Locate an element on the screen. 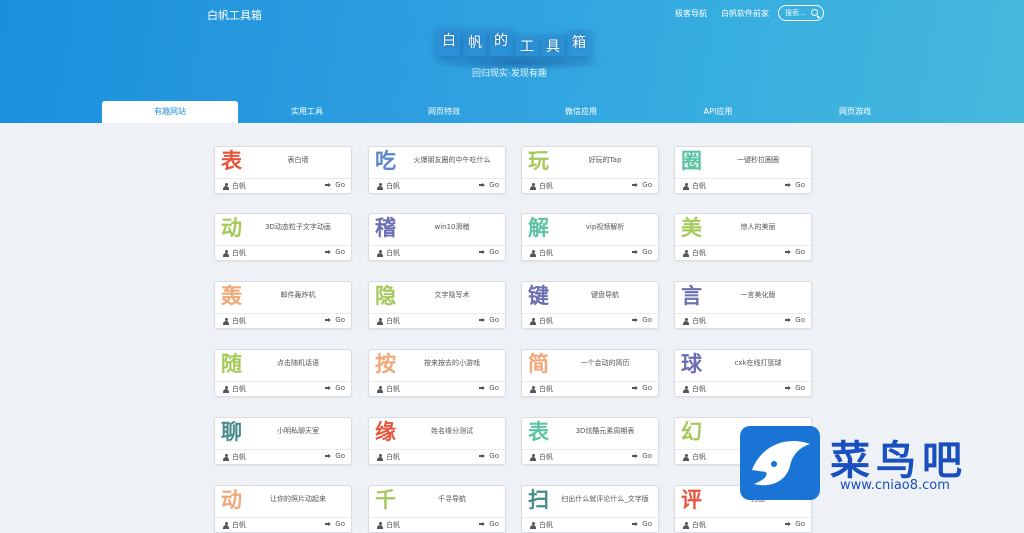 The image size is (1024, 533). nav-link-geek: 极客导航 is located at coordinates (691, 13).